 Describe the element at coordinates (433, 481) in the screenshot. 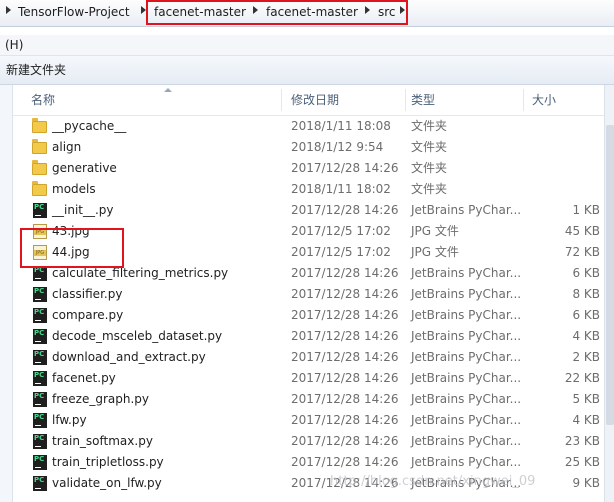

I see `watermark: http://blog.csdn.net/xingwei_09` at that location.